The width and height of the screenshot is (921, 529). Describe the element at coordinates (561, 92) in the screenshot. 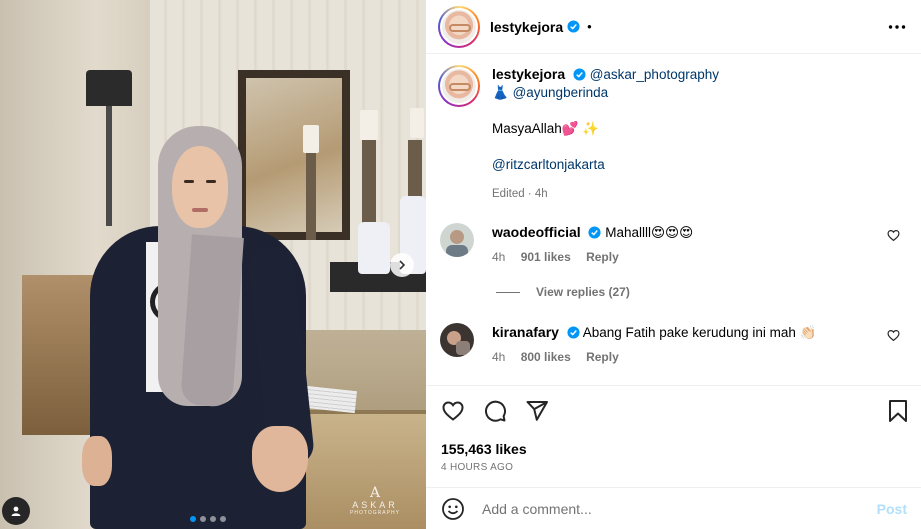

I see `mention-link: @ayungberinda` at that location.